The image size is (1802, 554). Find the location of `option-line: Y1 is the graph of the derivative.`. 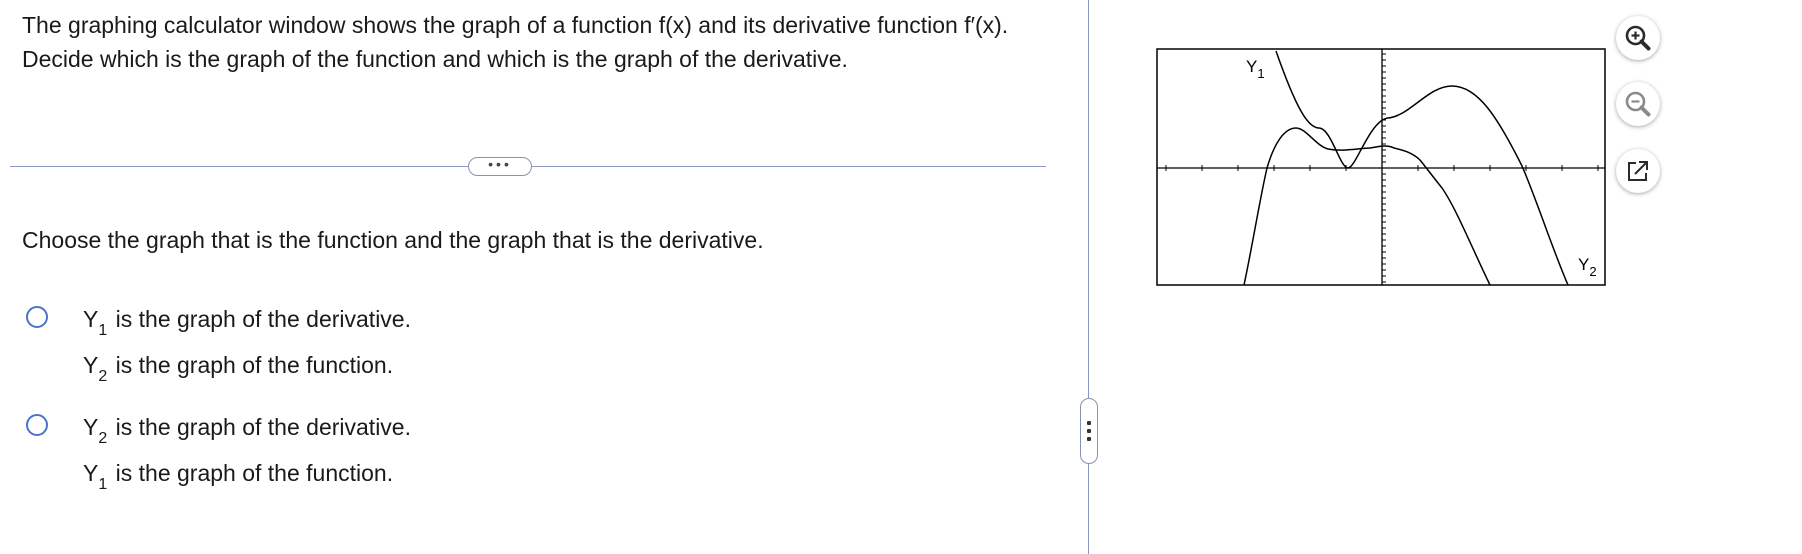

option-line: Y1 is the graph of the derivative. is located at coordinates (333, 321).